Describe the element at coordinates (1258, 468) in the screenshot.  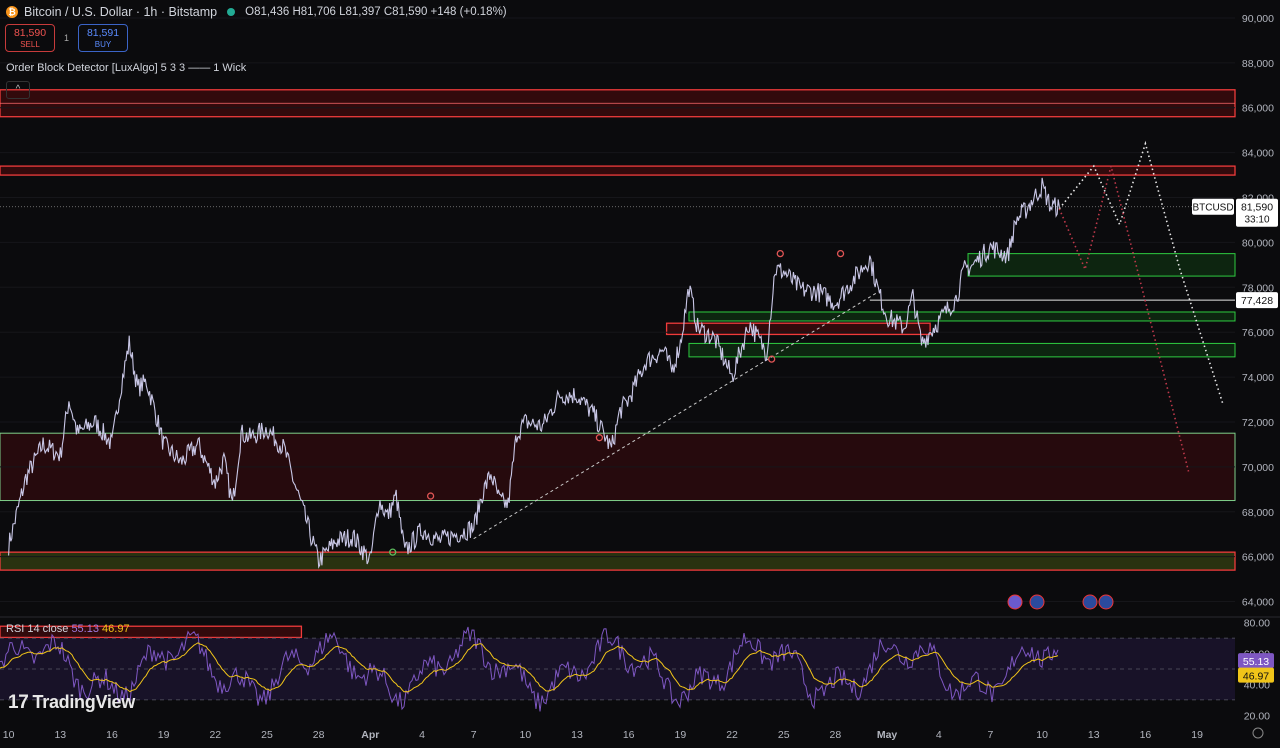
I see `price-tick-label: 70,000` at that location.